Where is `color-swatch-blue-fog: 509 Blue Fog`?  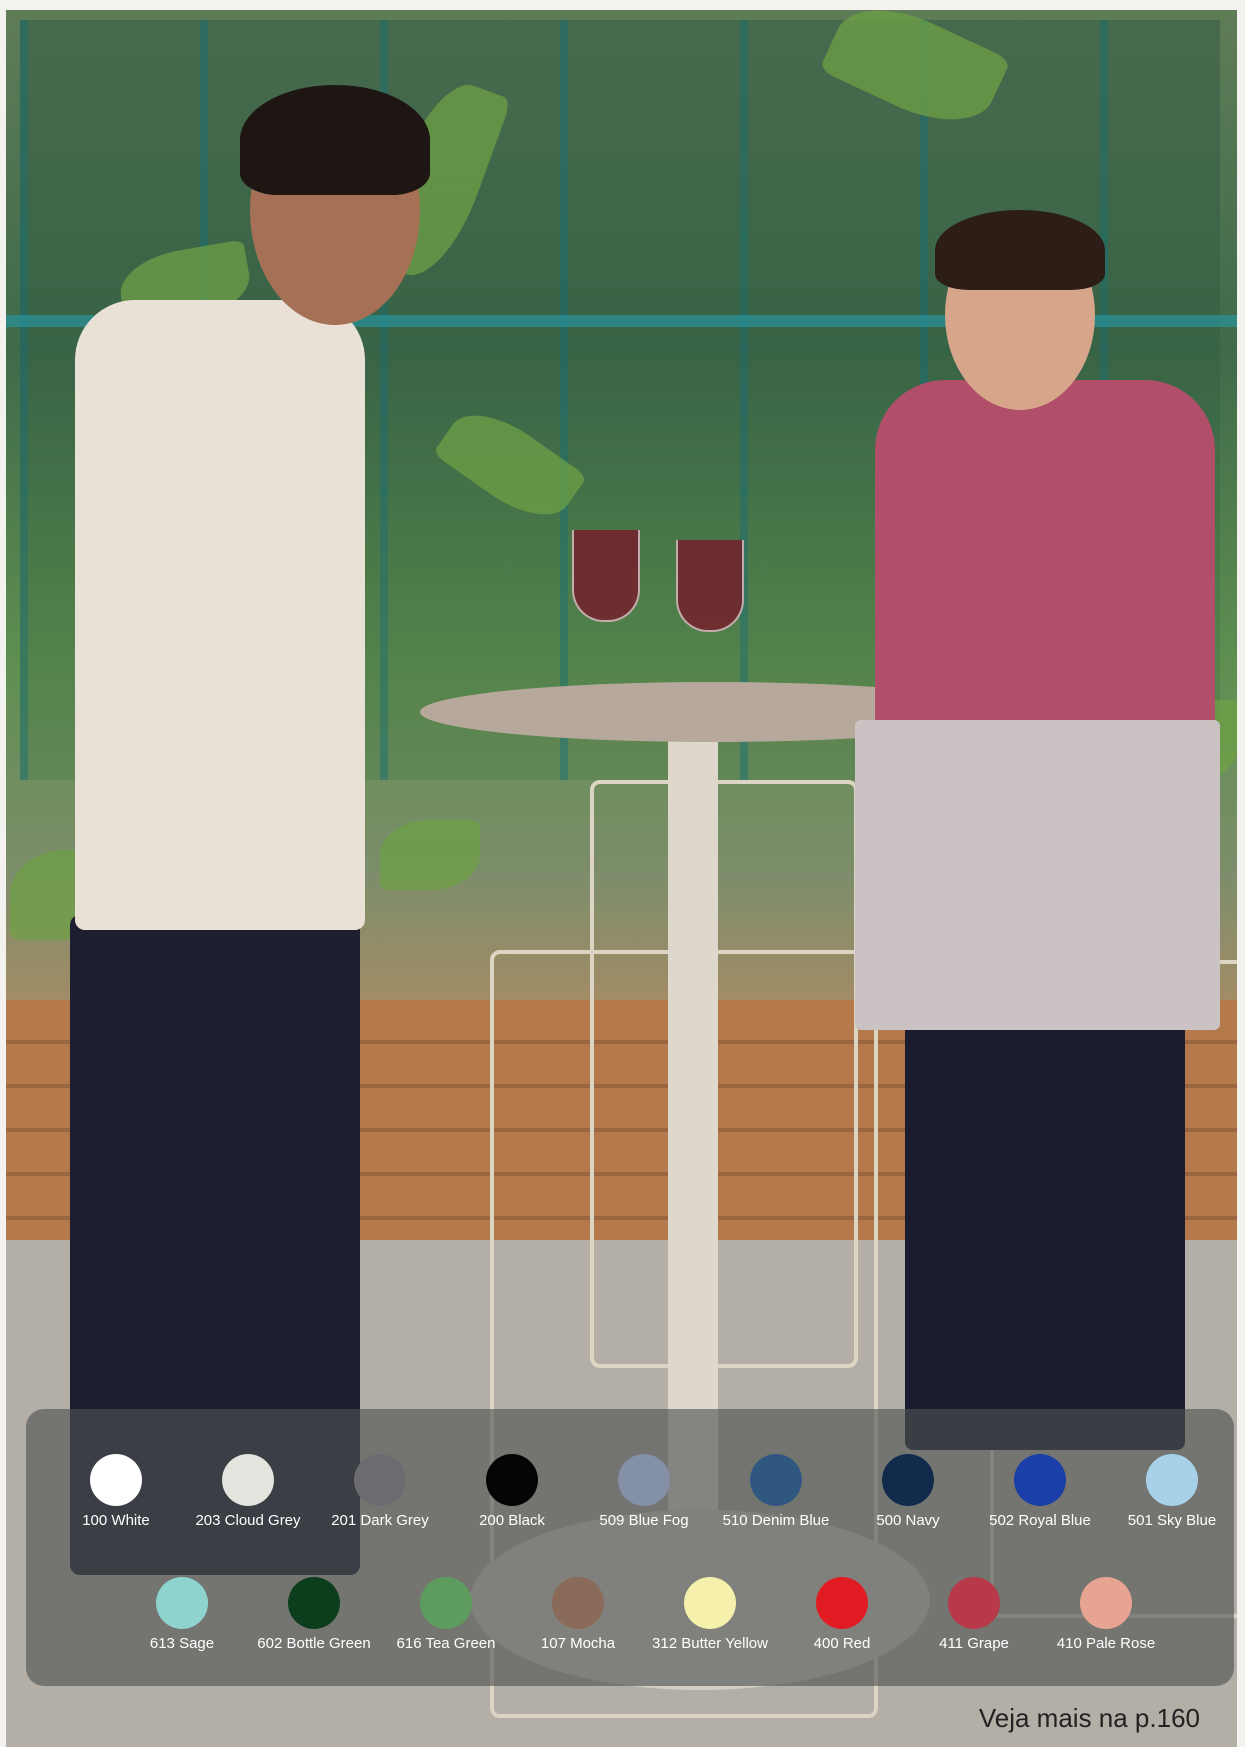
color-swatch-blue-fog: 509 Blue Fog is located at coordinates (644, 1492).